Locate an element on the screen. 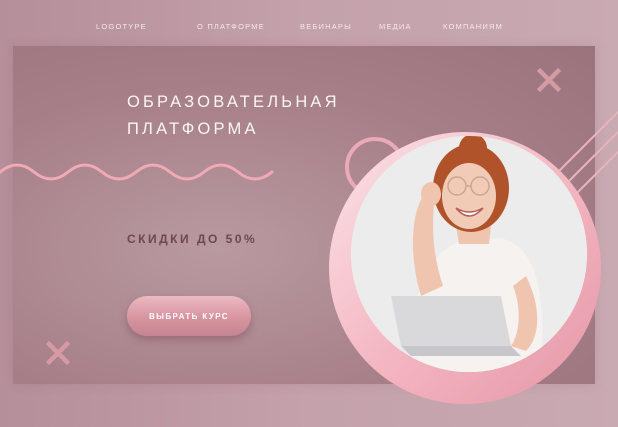 The image size is (618, 427). wave-decoration is located at coordinates (137, 172).